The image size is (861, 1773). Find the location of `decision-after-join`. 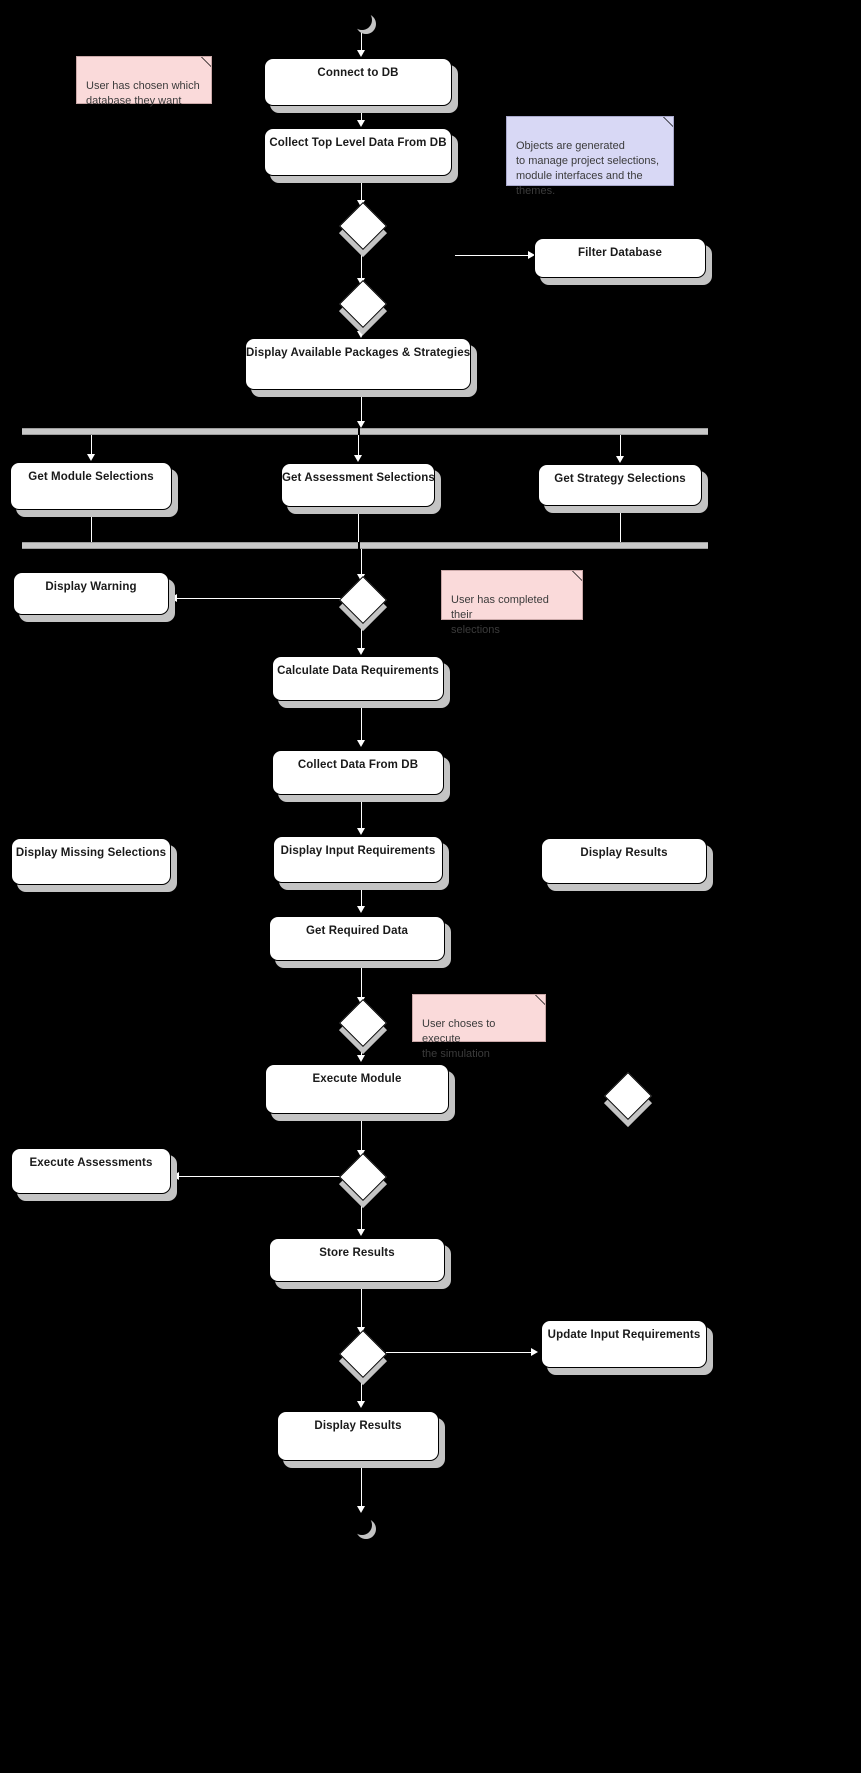

decision-after-join is located at coordinates (363, 600).